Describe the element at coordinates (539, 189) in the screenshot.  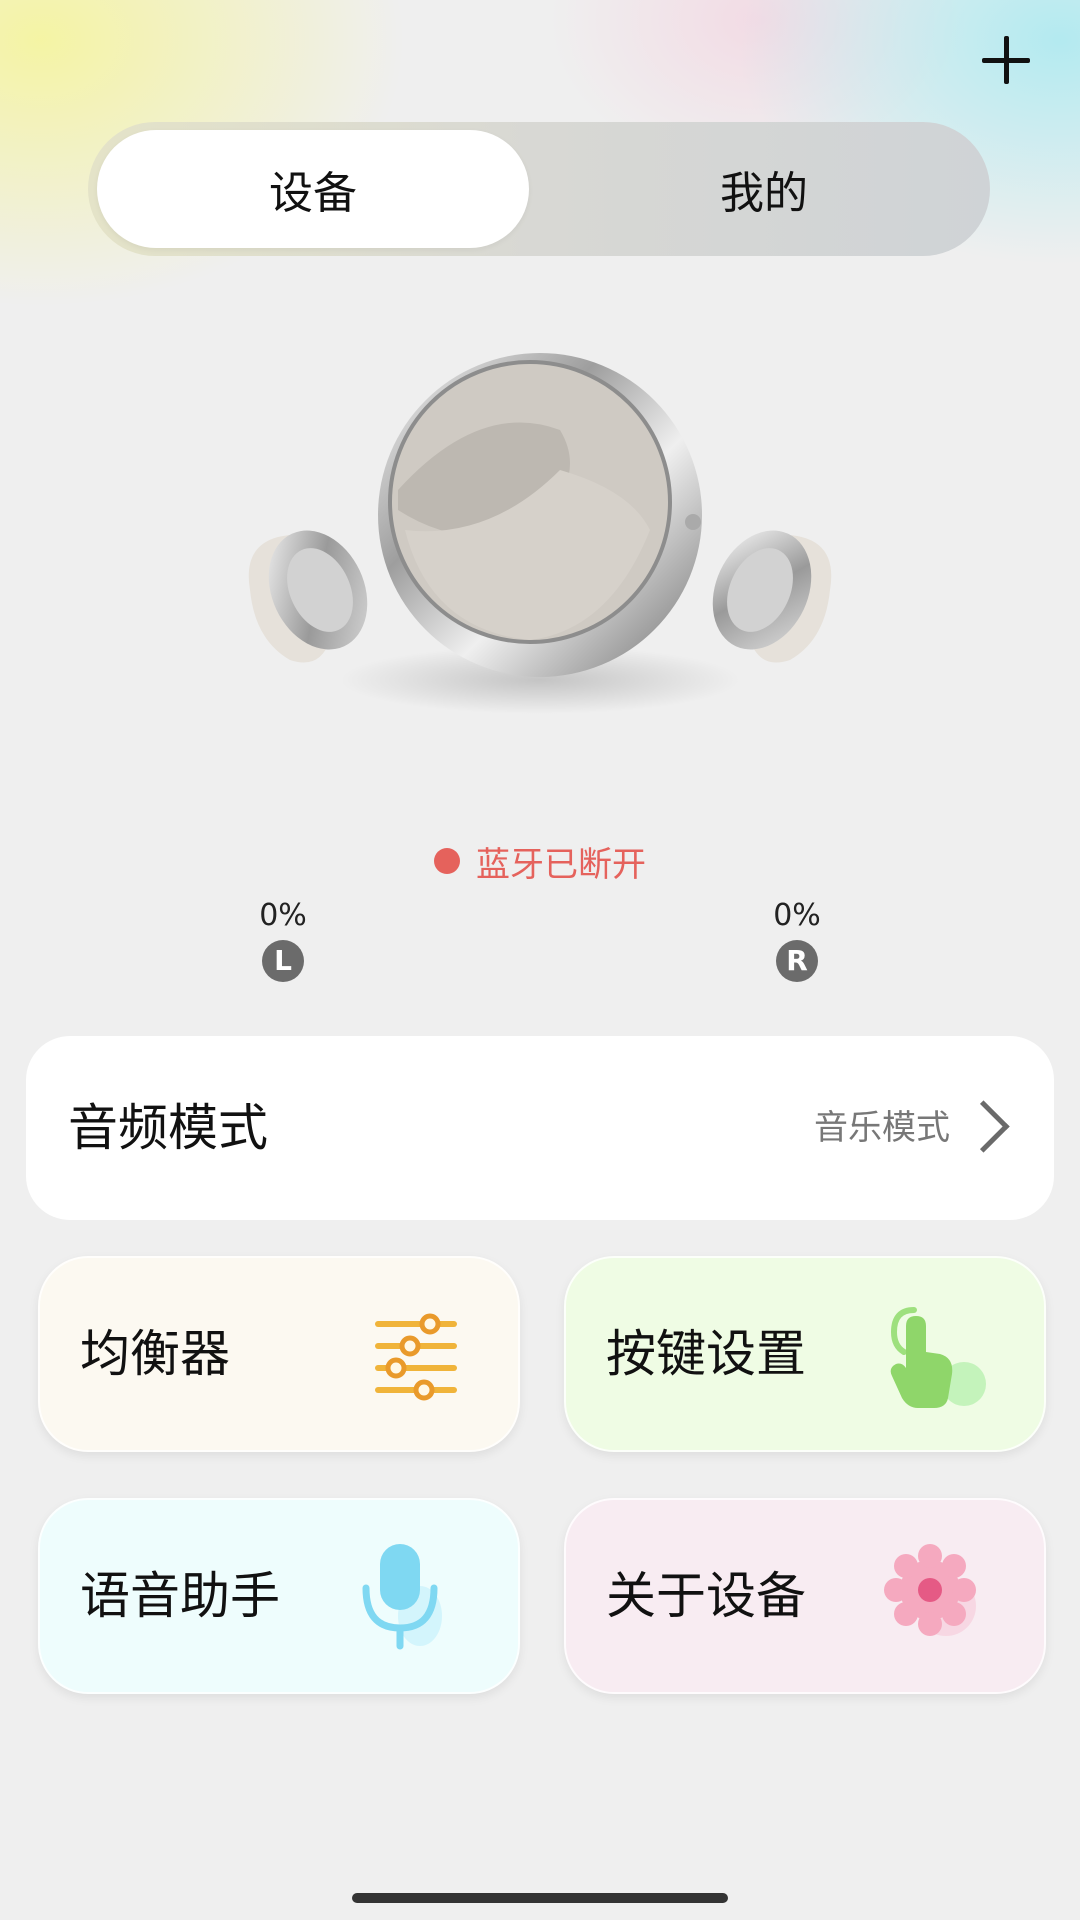
I see `segmented-tabs: 设备 我的` at that location.